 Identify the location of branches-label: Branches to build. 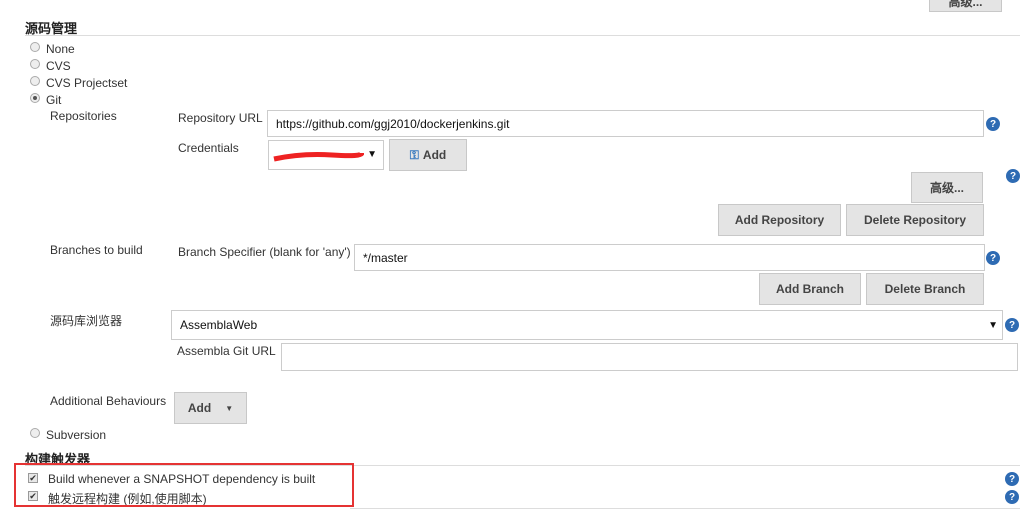
(96, 250).